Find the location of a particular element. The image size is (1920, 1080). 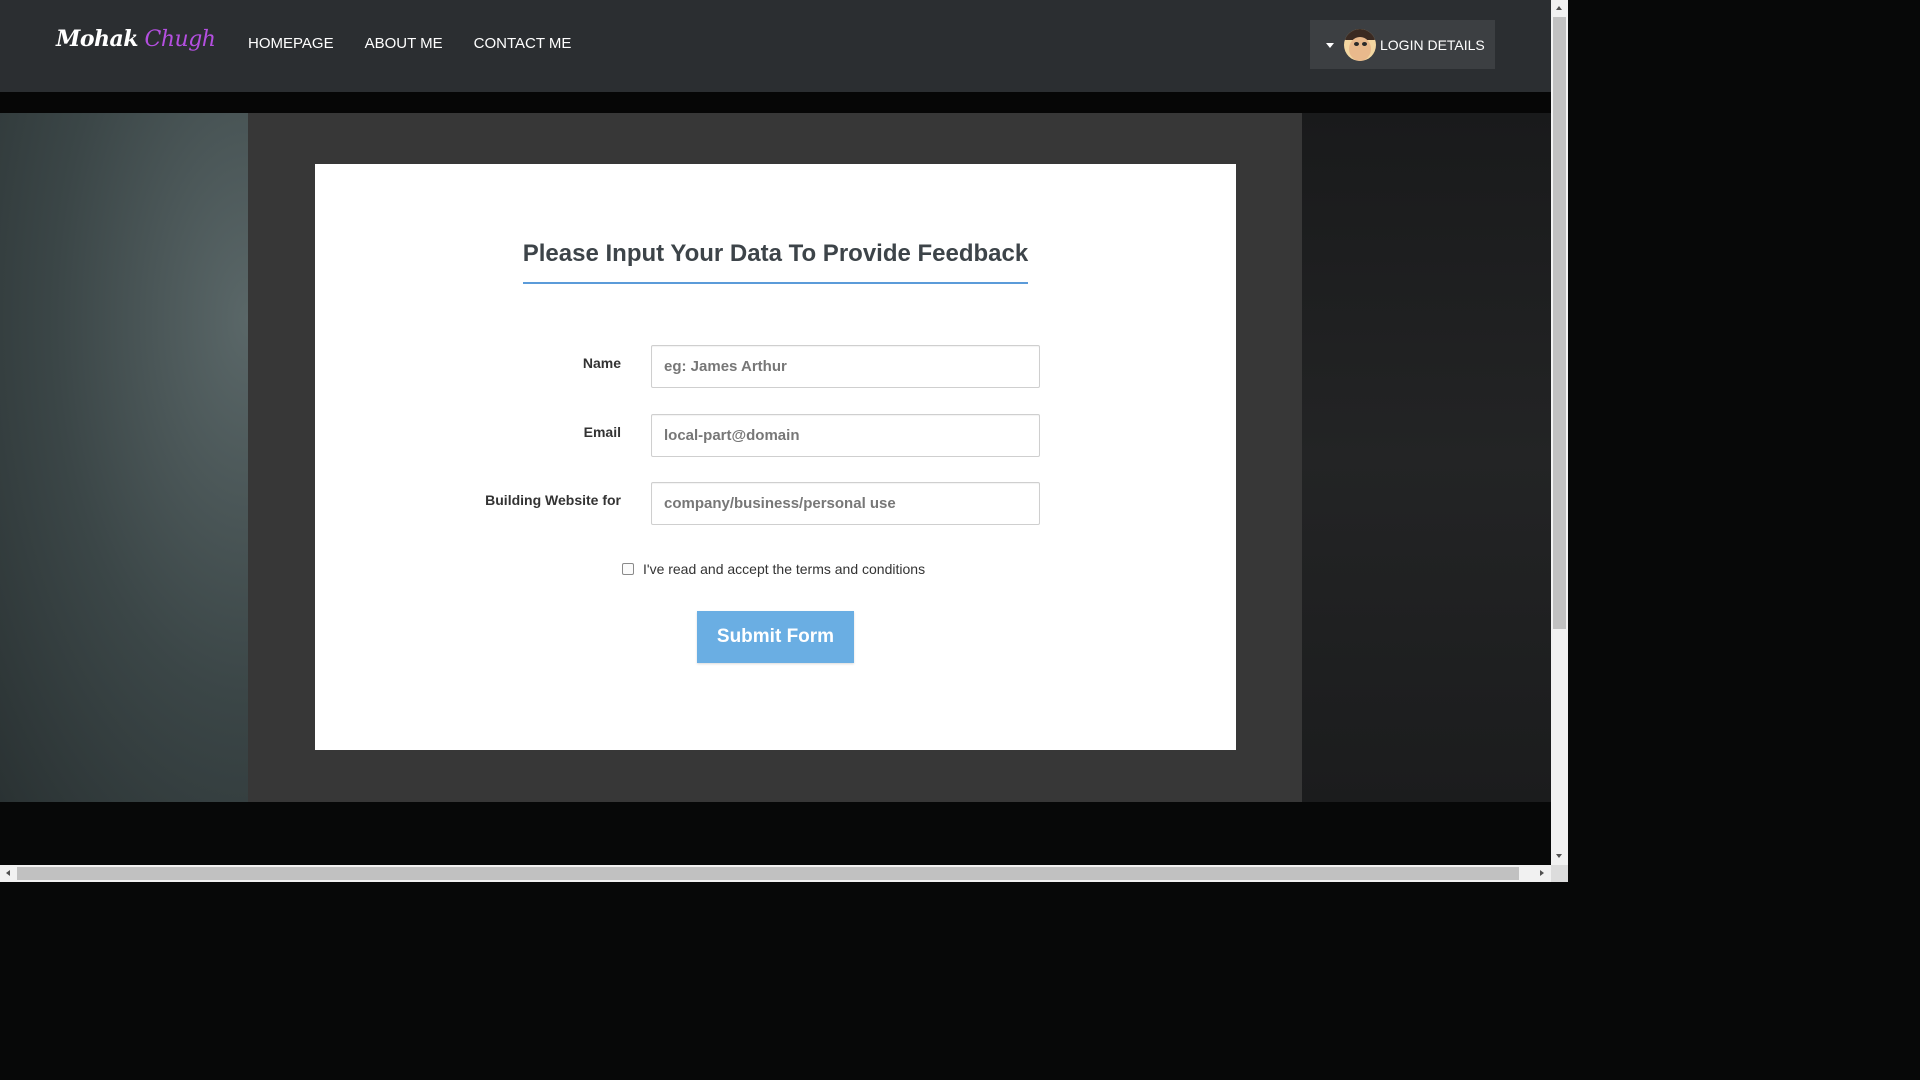

name-label: Name is located at coordinates (601, 363).